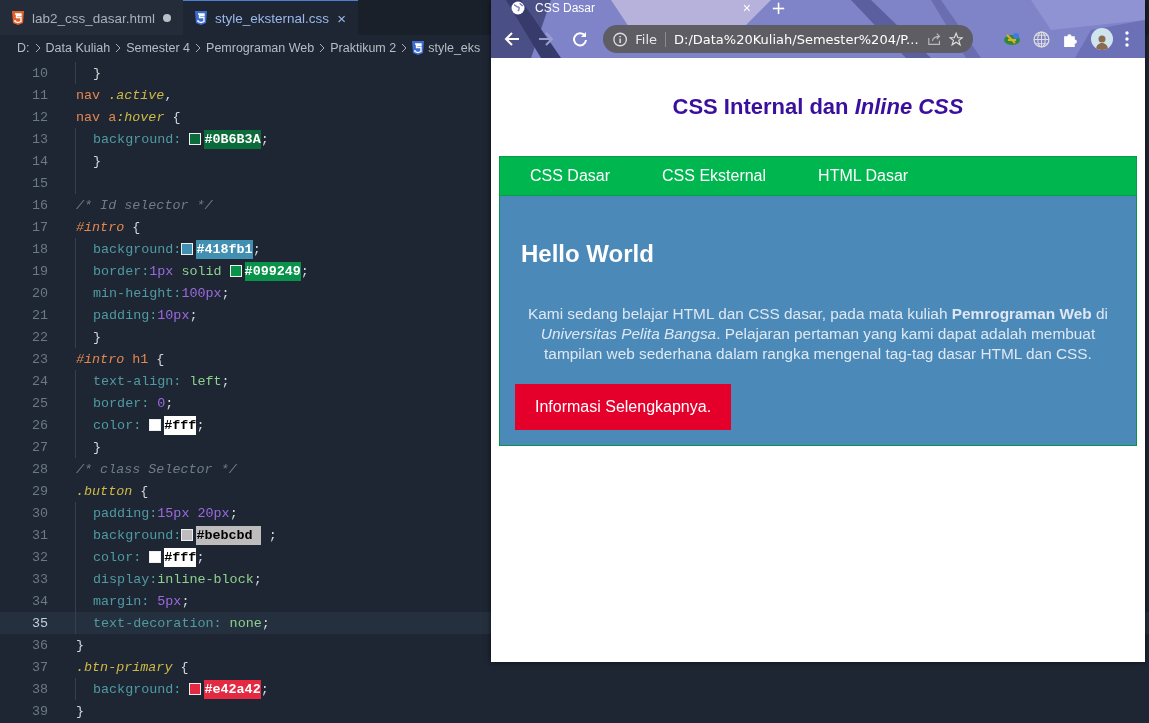  Describe the element at coordinates (39, 645) in the screenshot. I see `line-number: 36` at that location.